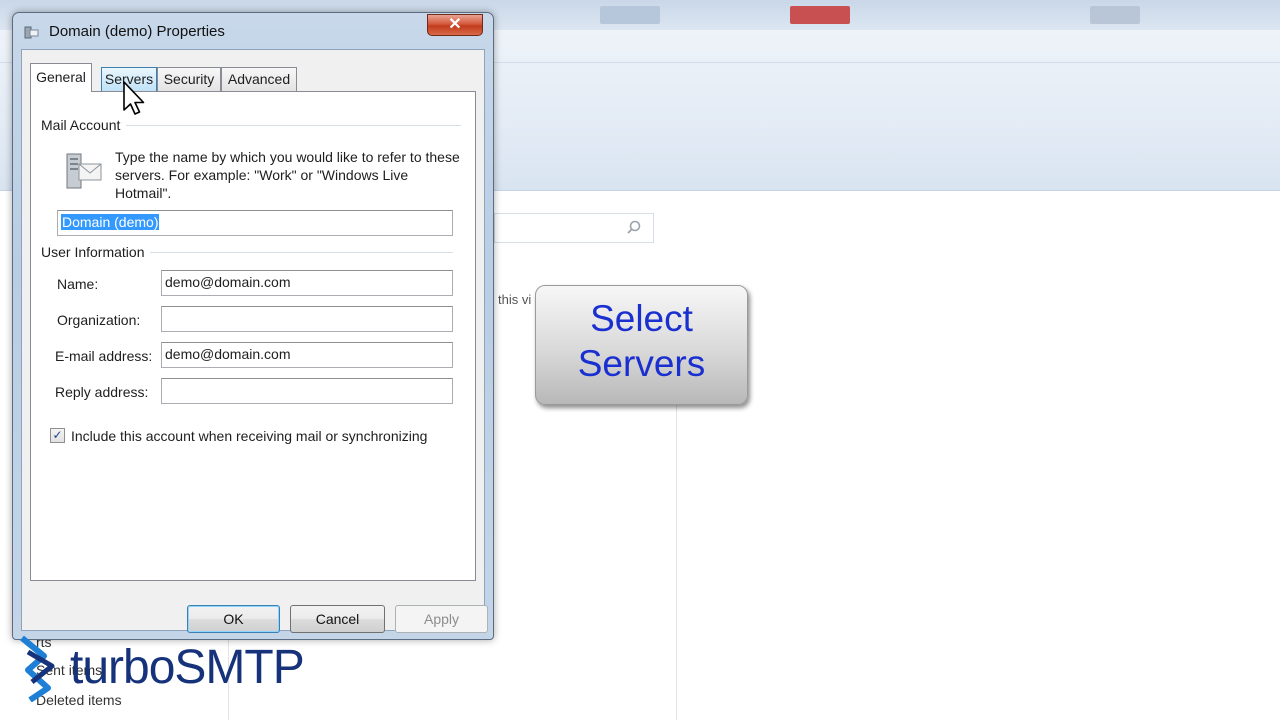  Describe the element at coordinates (96, 252) in the screenshot. I see `user-information-group-label: User Information` at that location.